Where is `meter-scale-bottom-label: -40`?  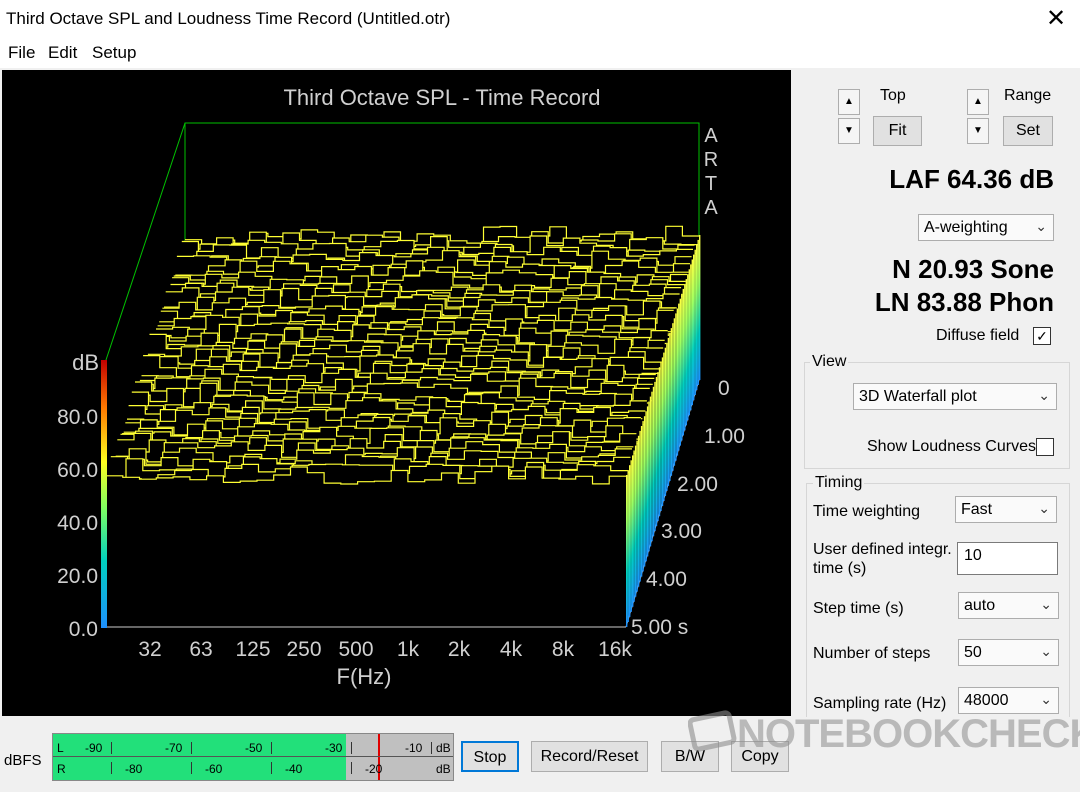 meter-scale-bottom-label: -40 is located at coordinates (294, 769).